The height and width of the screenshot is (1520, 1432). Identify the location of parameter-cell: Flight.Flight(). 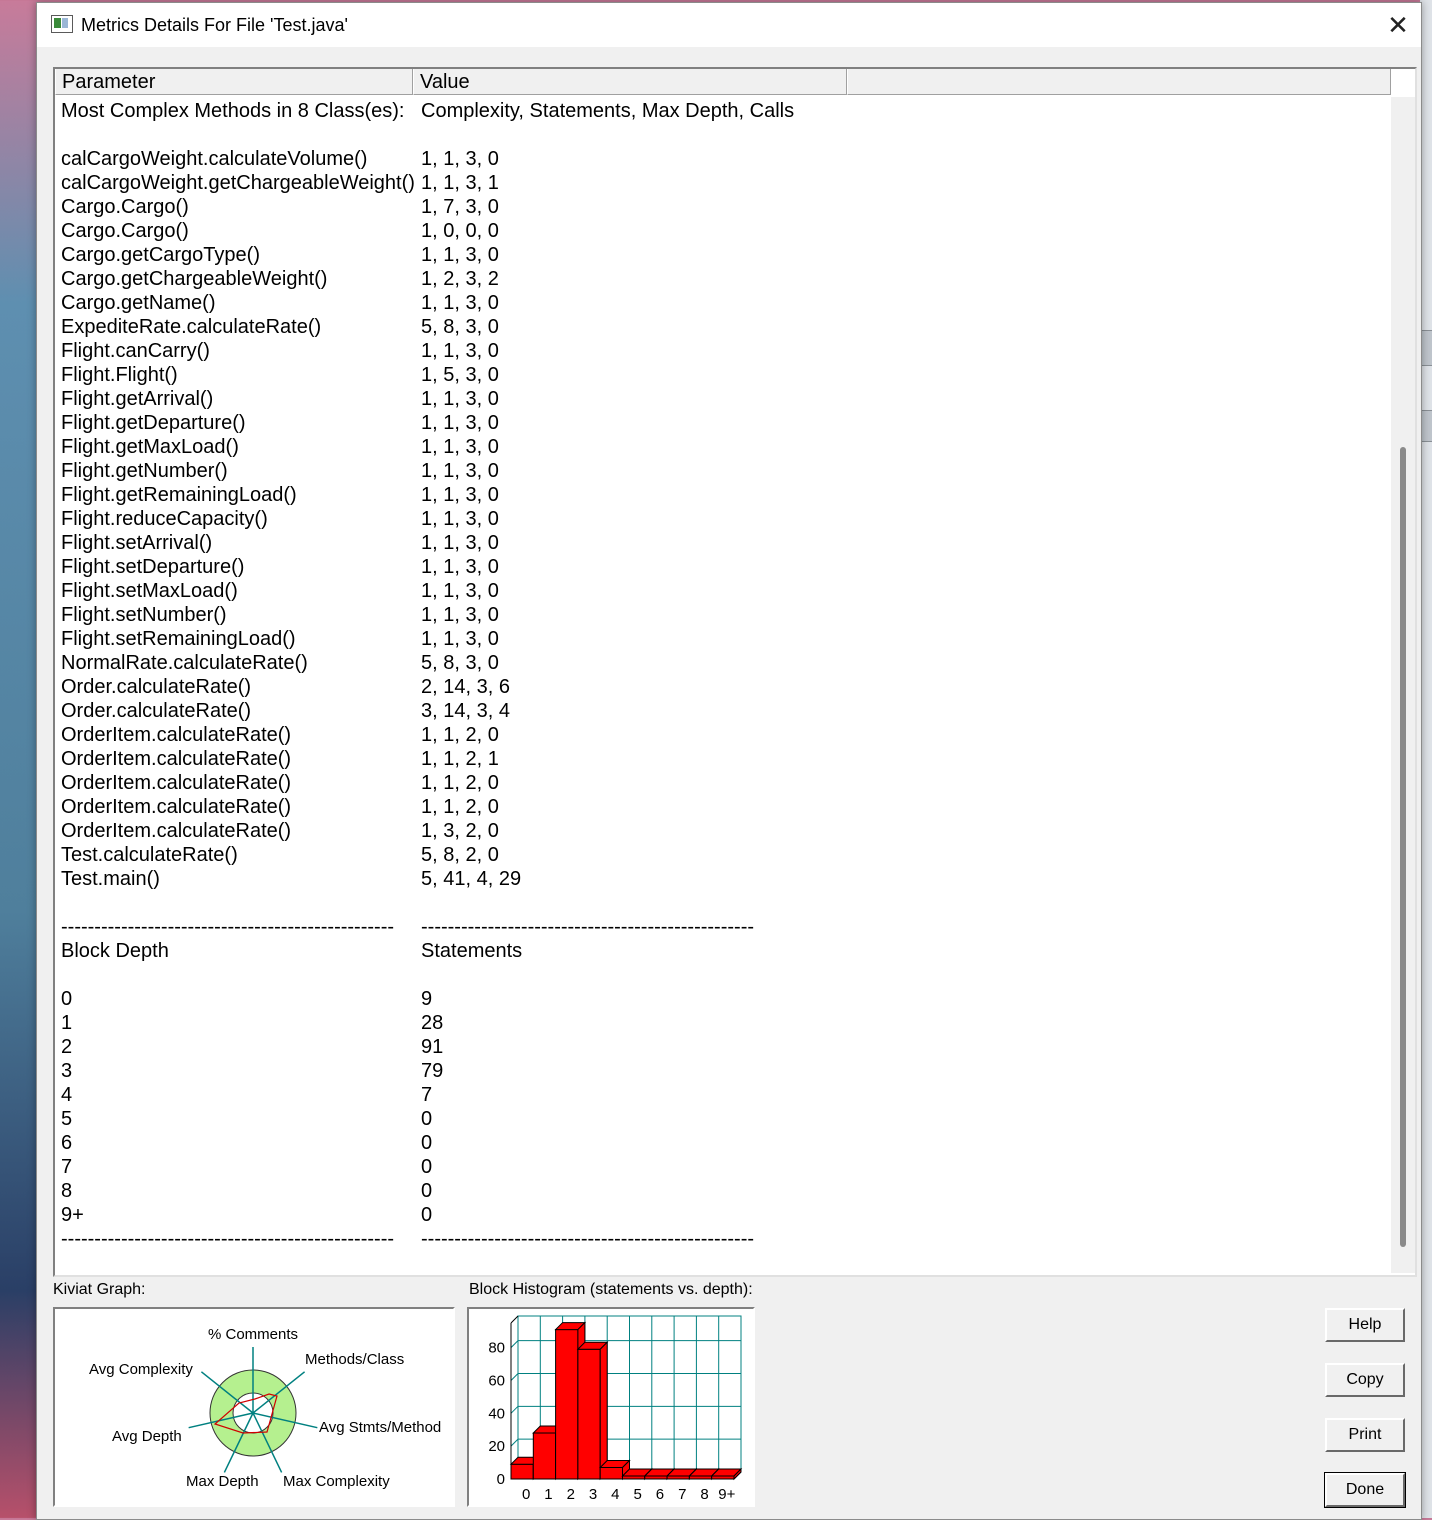
(119, 375).